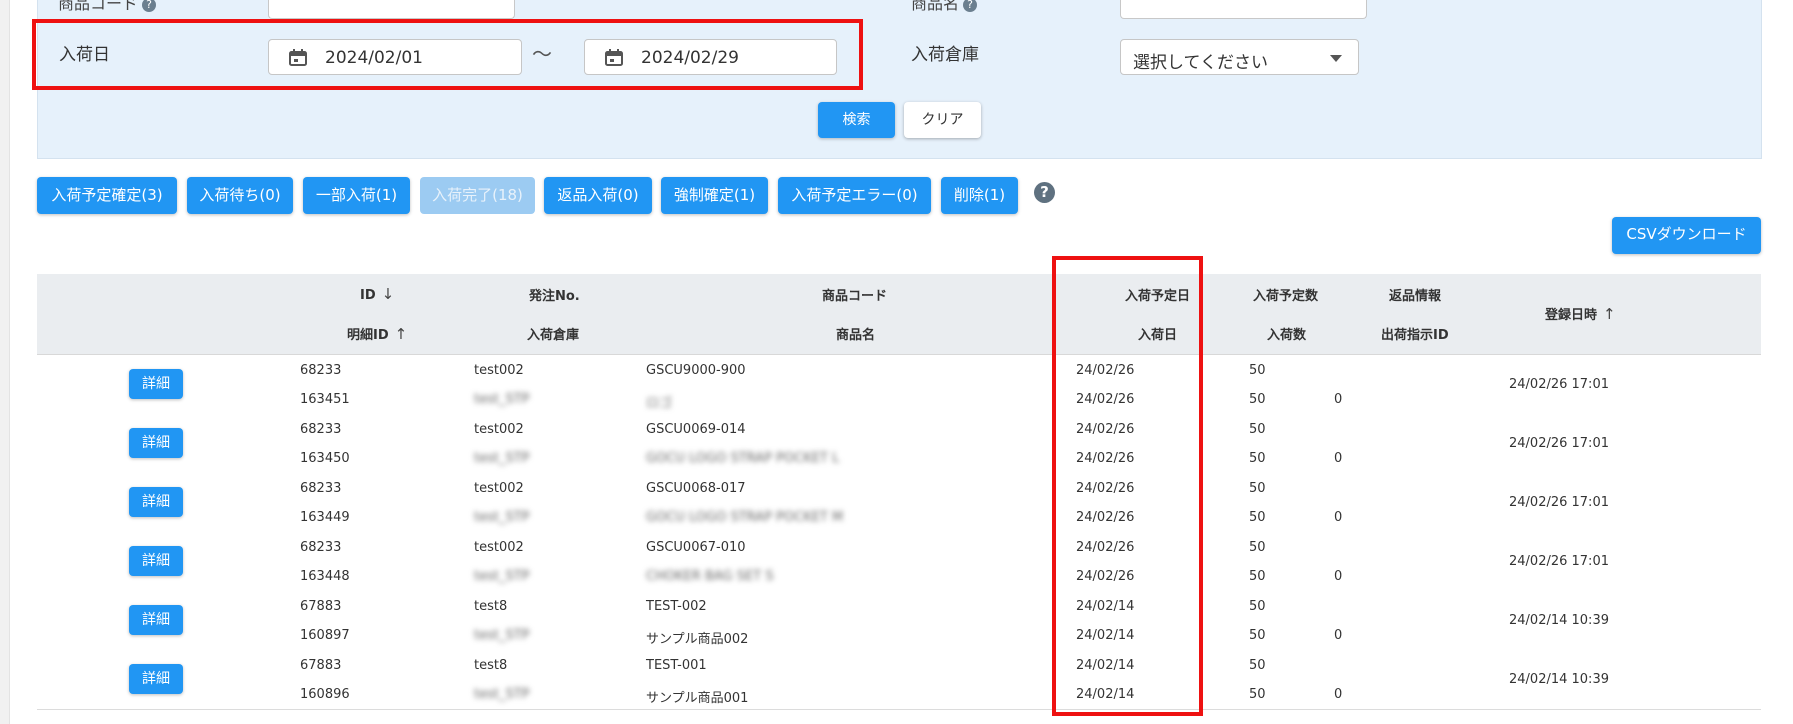 The width and height of the screenshot is (1793, 724). Describe the element at coordinates (714, 195) in the screenshot. I see `status-button-forced: 強制確定(1)` at that location.